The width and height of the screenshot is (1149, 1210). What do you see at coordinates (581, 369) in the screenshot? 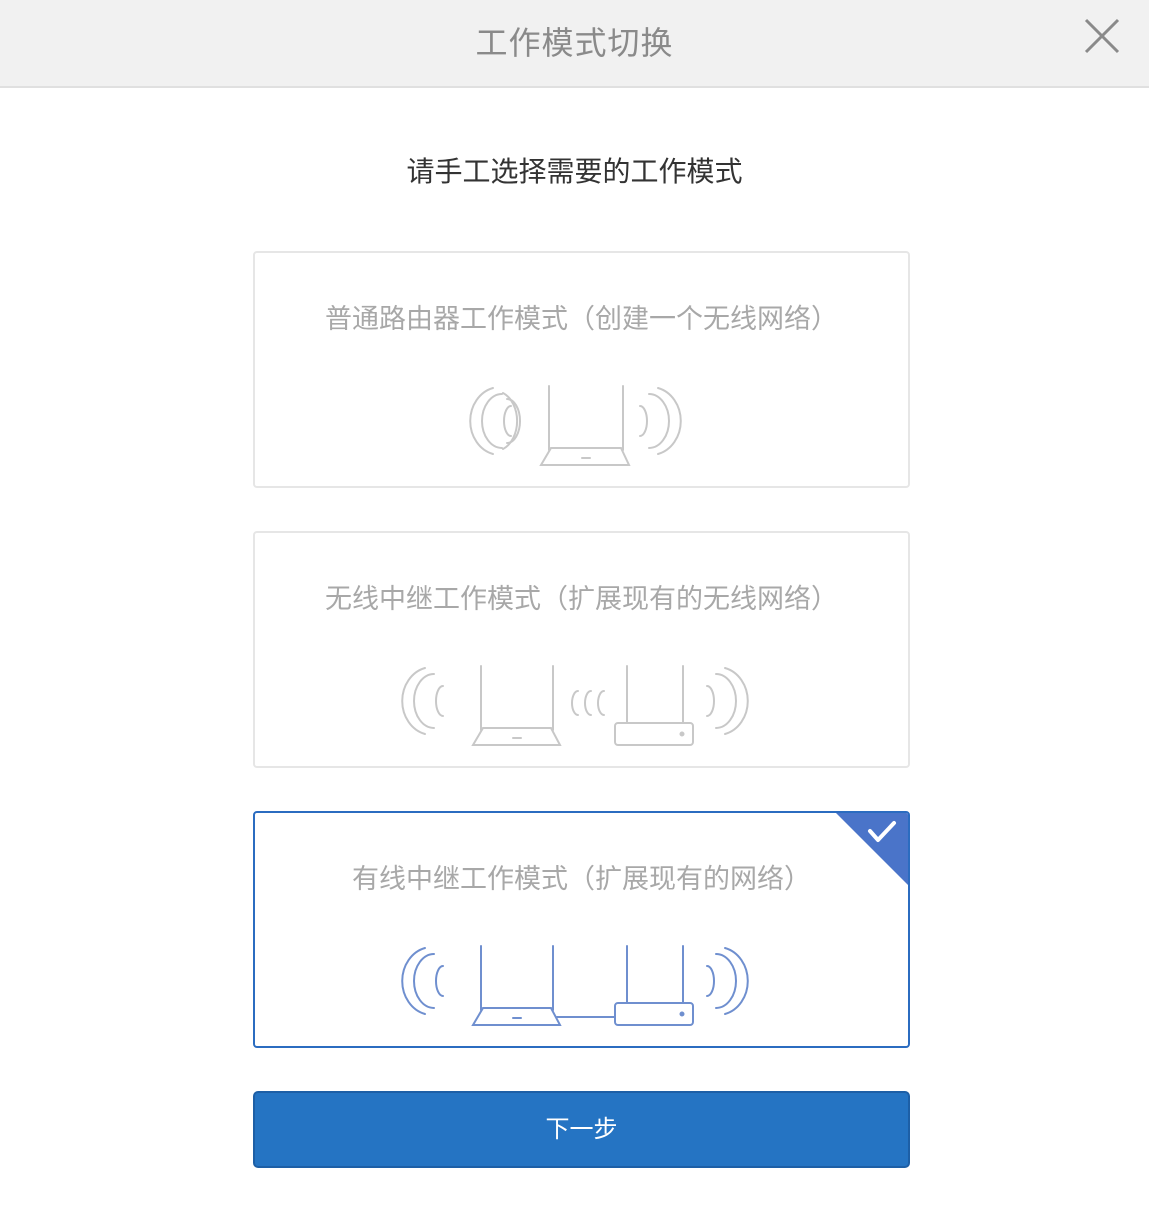
I see `mode-card-router: 普通路由器工作模式（创建一个无线网络）` at bounding box center [581, 369].